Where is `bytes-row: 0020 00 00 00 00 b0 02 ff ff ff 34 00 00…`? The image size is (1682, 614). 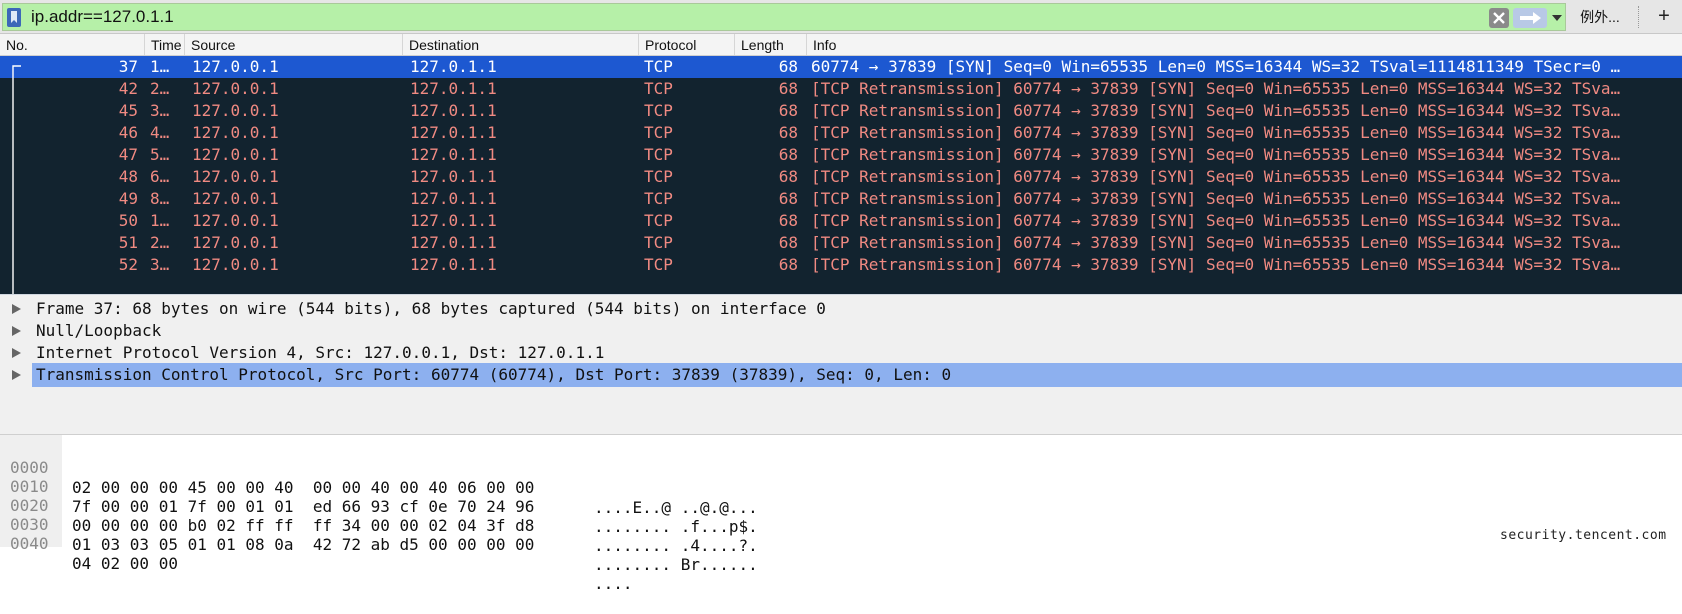
bytes-row: 0020 00 00 00 00 b0 02 ff ff ff 34 00 00… is located at coordinates (841, 515).